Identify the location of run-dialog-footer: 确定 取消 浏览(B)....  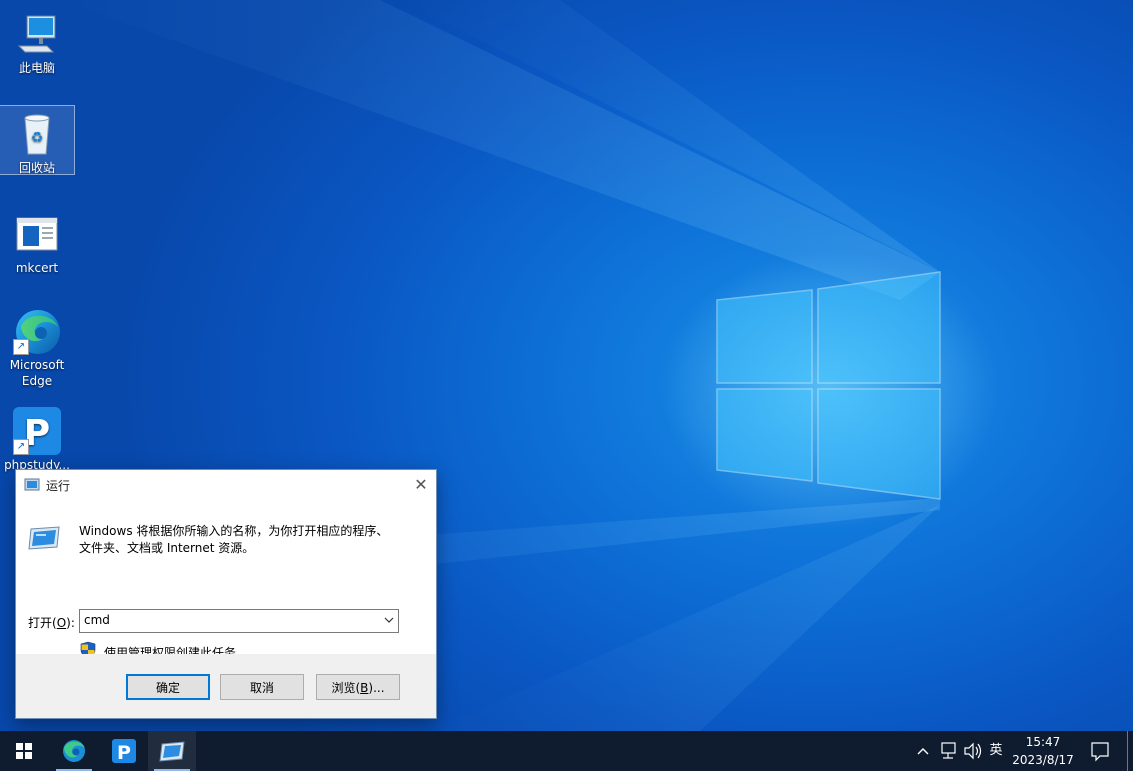
(226, 686).